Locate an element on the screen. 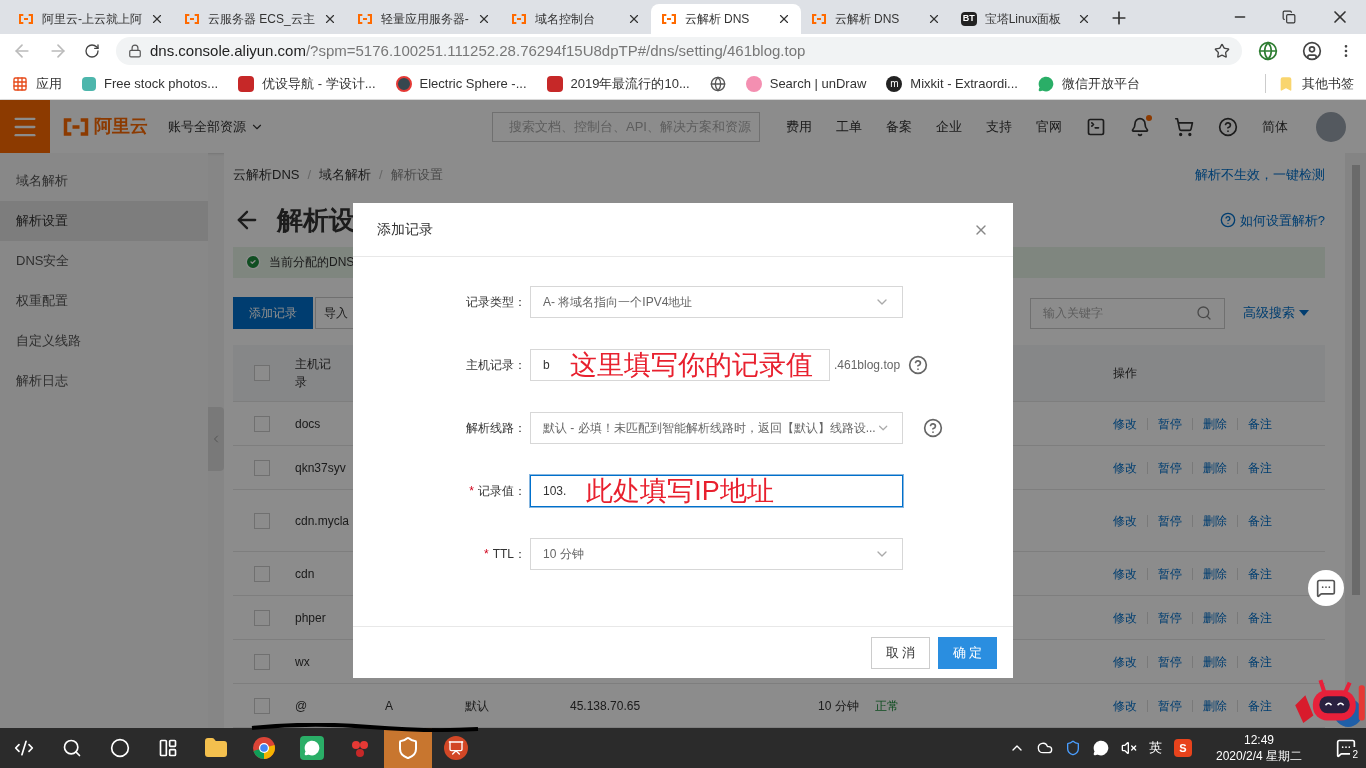  nav-link: 费用 is located at coordinates (799, 126).